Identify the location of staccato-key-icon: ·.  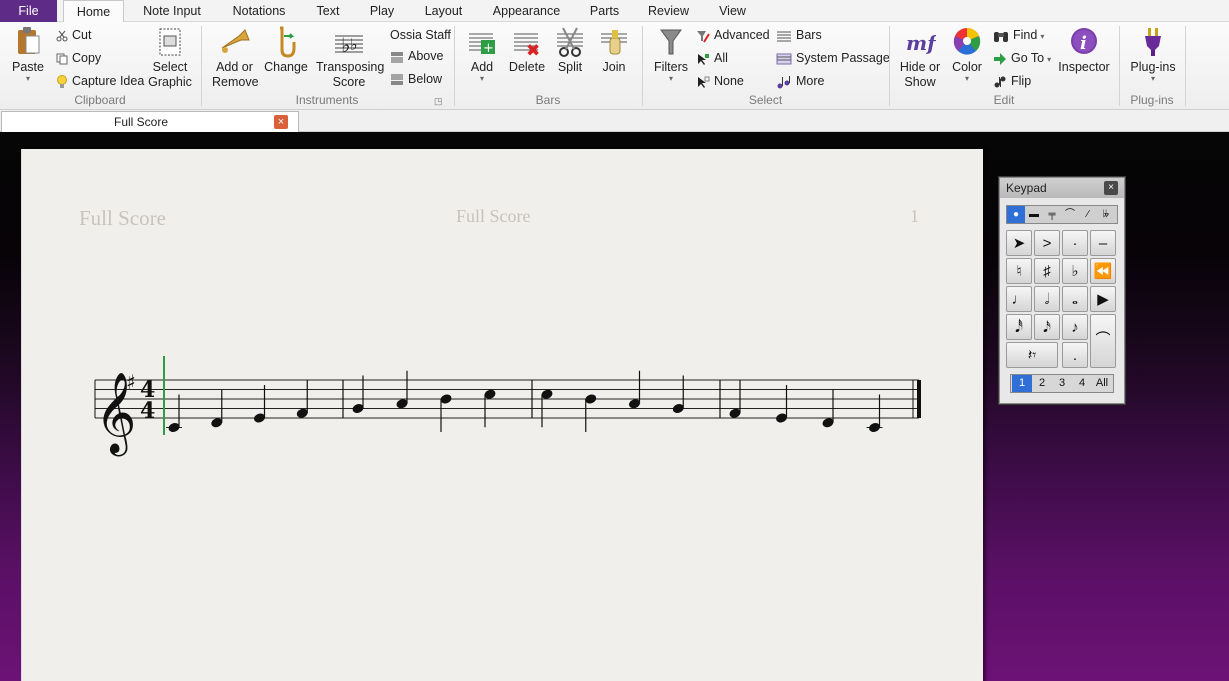
(1075, 243).